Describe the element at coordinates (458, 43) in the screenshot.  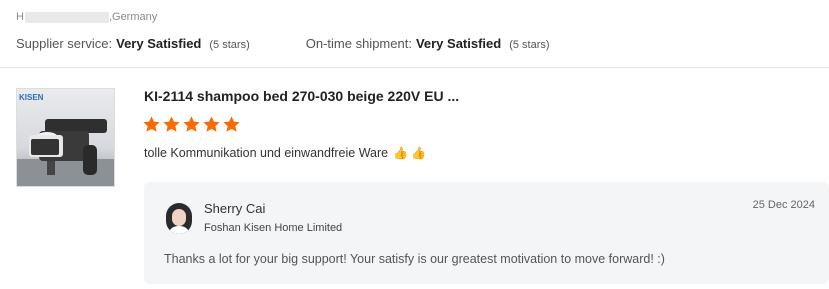
I see `shipment-value: Very Satisfied` at that location.